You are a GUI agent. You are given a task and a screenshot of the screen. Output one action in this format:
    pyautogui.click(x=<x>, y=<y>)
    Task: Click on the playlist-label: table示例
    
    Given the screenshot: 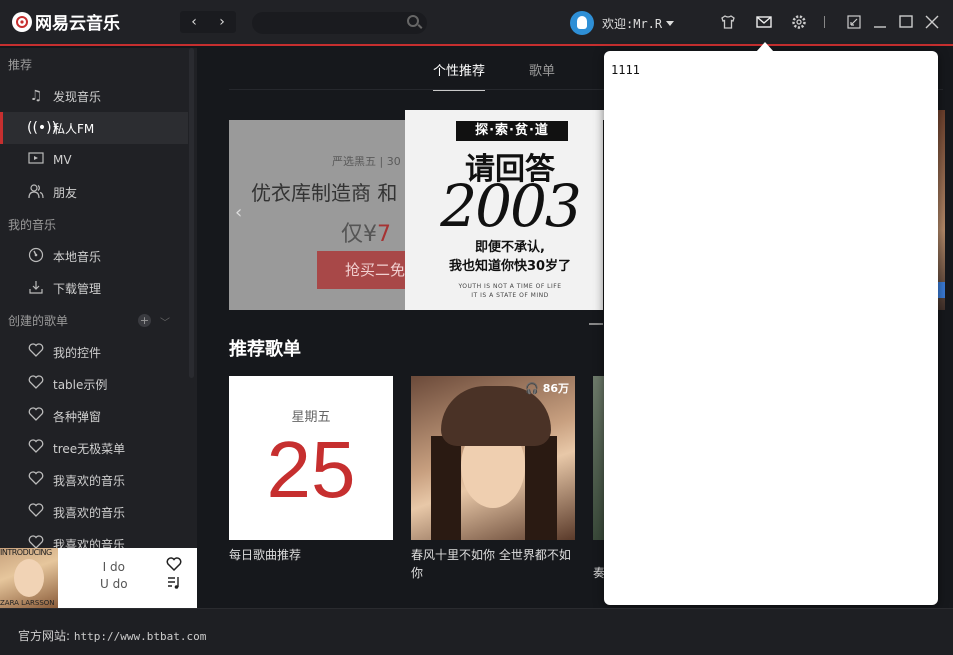 What is the action you would take?
    pyautogui.click(x=80, y=384)
    